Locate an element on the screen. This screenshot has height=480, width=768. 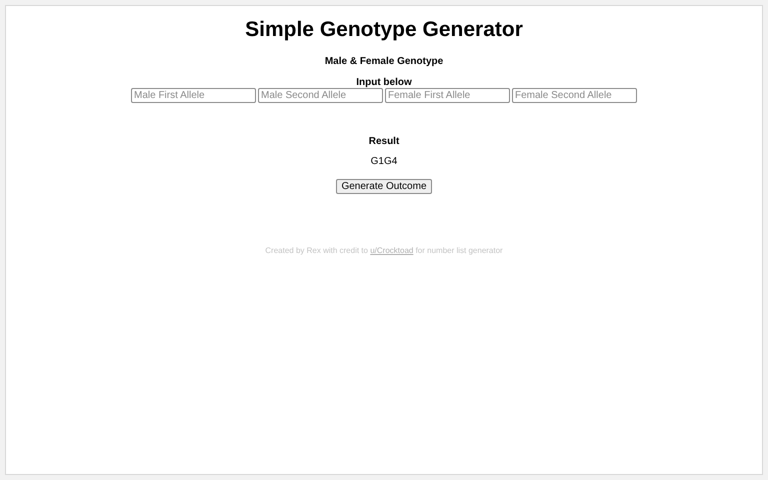
generate-button: Generate Outcome is located at coordinates (384, 186).